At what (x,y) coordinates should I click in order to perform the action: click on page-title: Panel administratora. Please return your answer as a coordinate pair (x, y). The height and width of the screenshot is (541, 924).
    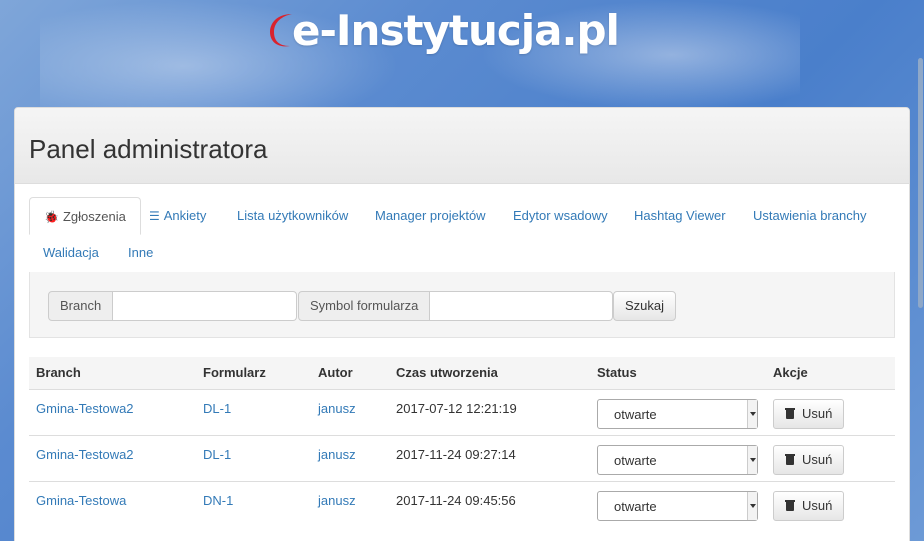
    Looking at the image, I should click on (148, 149).